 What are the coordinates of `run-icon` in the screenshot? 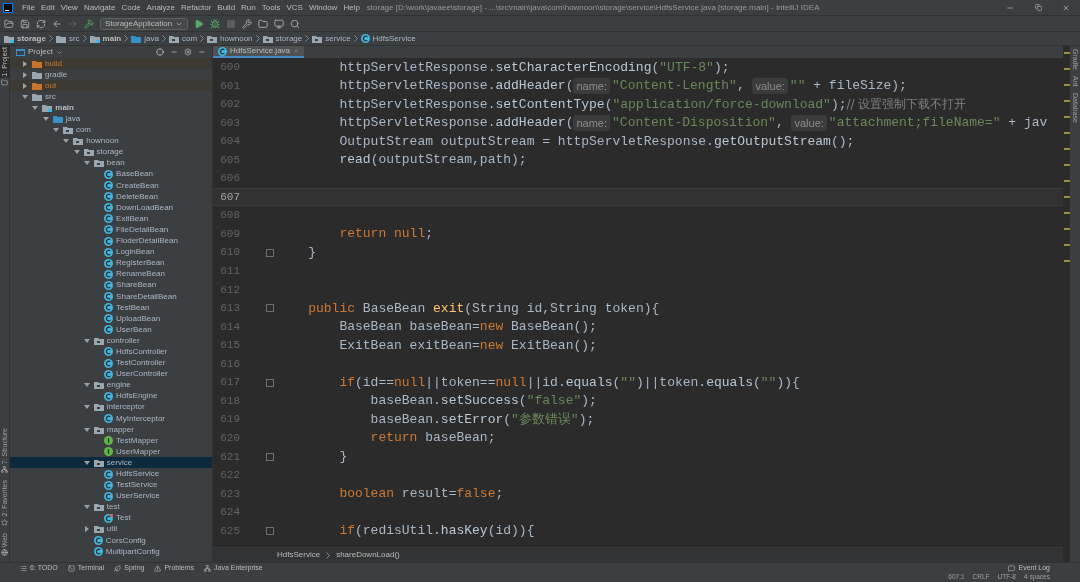 It's located at (199, 23).